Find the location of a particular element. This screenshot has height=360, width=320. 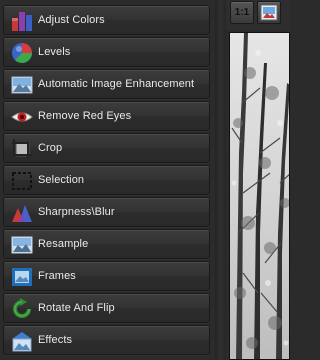

tool-label: Sharpness\Blur is located at coordinates (76, 212).